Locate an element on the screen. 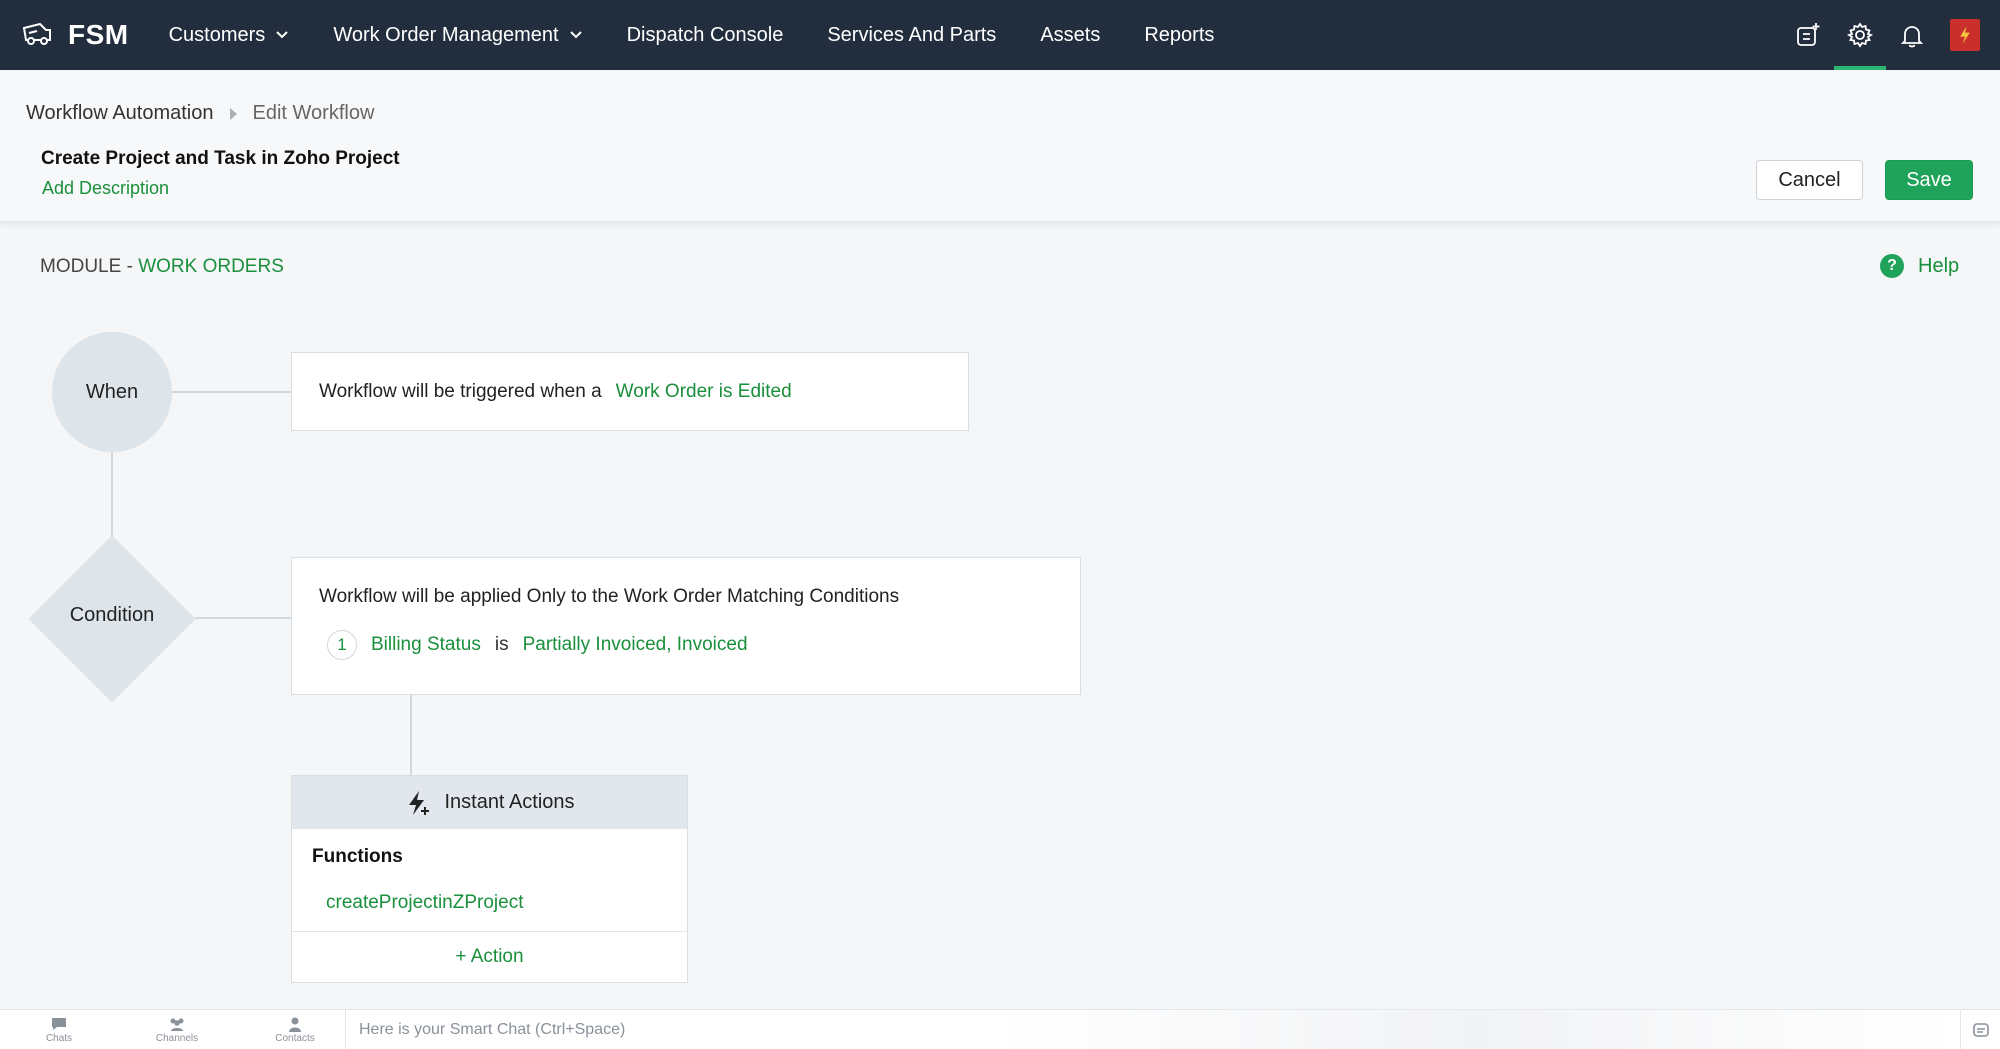  menu-label: Assets is located at coordinates (1070, 34).